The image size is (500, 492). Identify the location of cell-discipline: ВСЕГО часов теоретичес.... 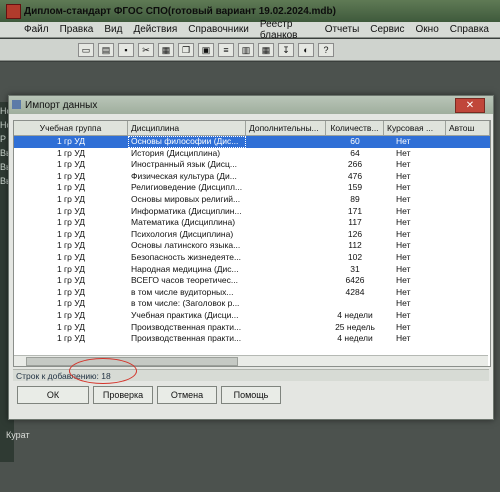
(184, 280).